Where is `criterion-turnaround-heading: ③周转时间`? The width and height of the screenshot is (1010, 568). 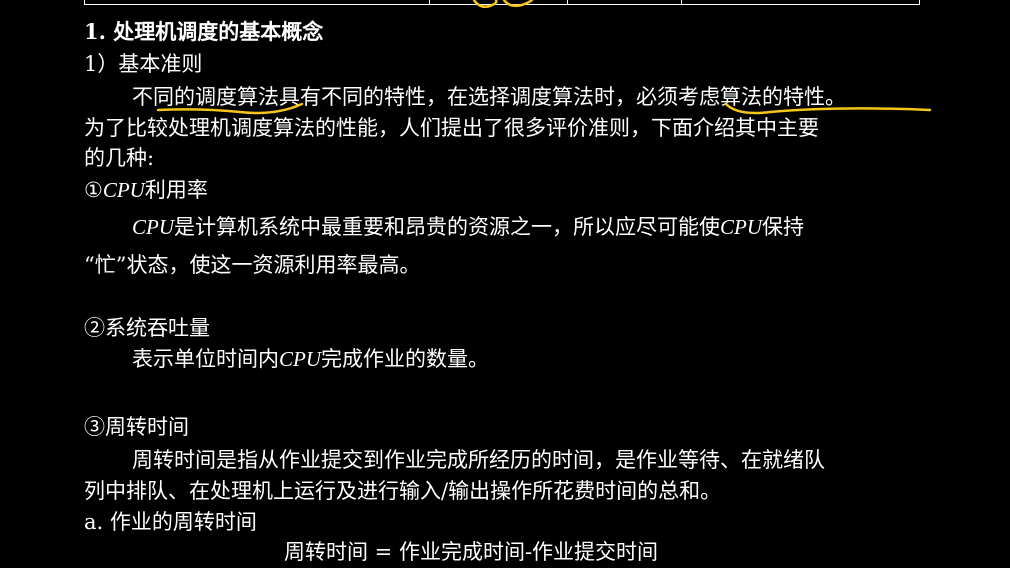 criterion-turnaround-heading: ③周转时间 is located at coordinates (136, 427).